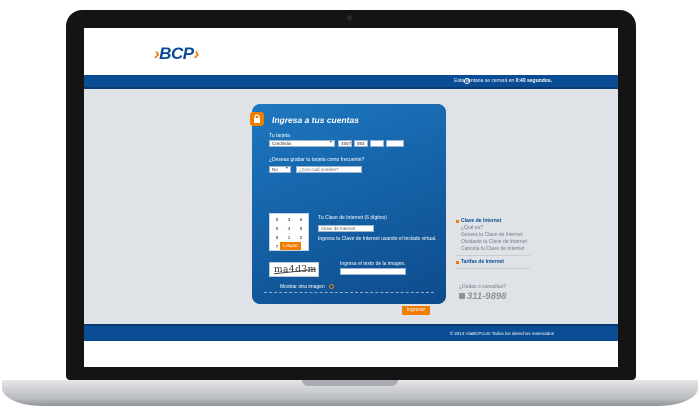 This screenshot has height=420, width=700. What do you see at coordinates (416, 310) in the screenshot?
I see `submit-button: Ingresar` at bounding box center [416, 310].